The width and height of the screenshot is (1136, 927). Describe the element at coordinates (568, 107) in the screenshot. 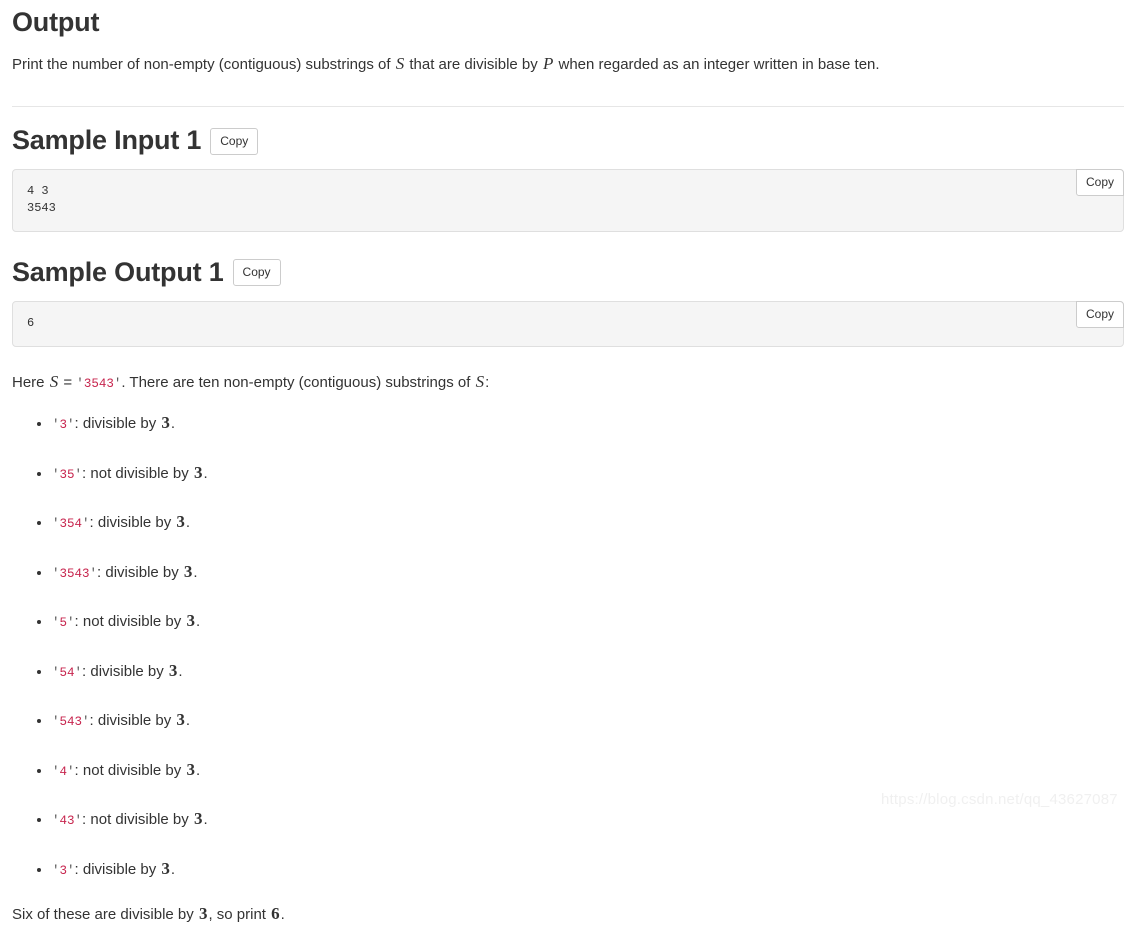

I see `section-divider` at that location.